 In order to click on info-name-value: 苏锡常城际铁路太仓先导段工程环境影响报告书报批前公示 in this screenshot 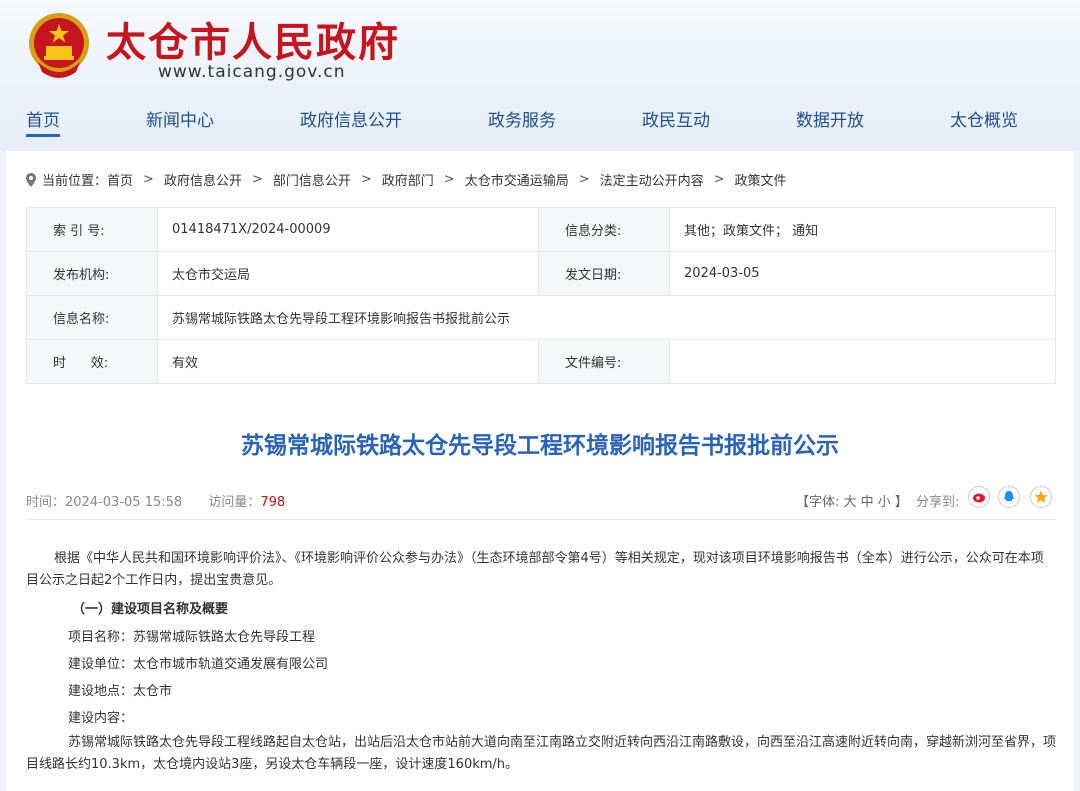, I will do `click(606, 317)`.